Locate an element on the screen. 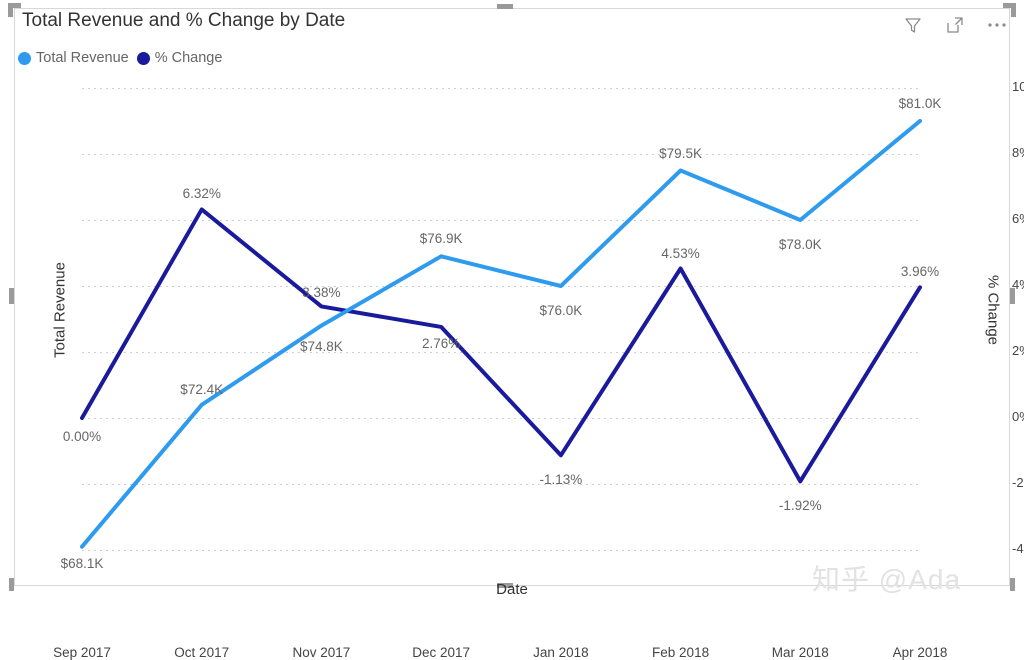 This screenshot has width=1024, height=660. x-axis-tick-label: Sep 2017 is located at coordinates (82, 652).